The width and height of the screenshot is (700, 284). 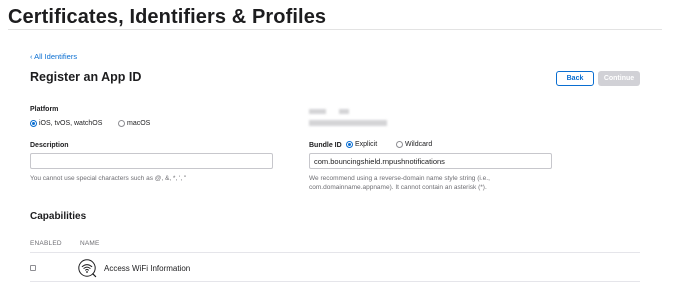 What do you see at coordinates (335, 29) in the screenshot?
I see `header-divider` at bounding box center [335, 29].